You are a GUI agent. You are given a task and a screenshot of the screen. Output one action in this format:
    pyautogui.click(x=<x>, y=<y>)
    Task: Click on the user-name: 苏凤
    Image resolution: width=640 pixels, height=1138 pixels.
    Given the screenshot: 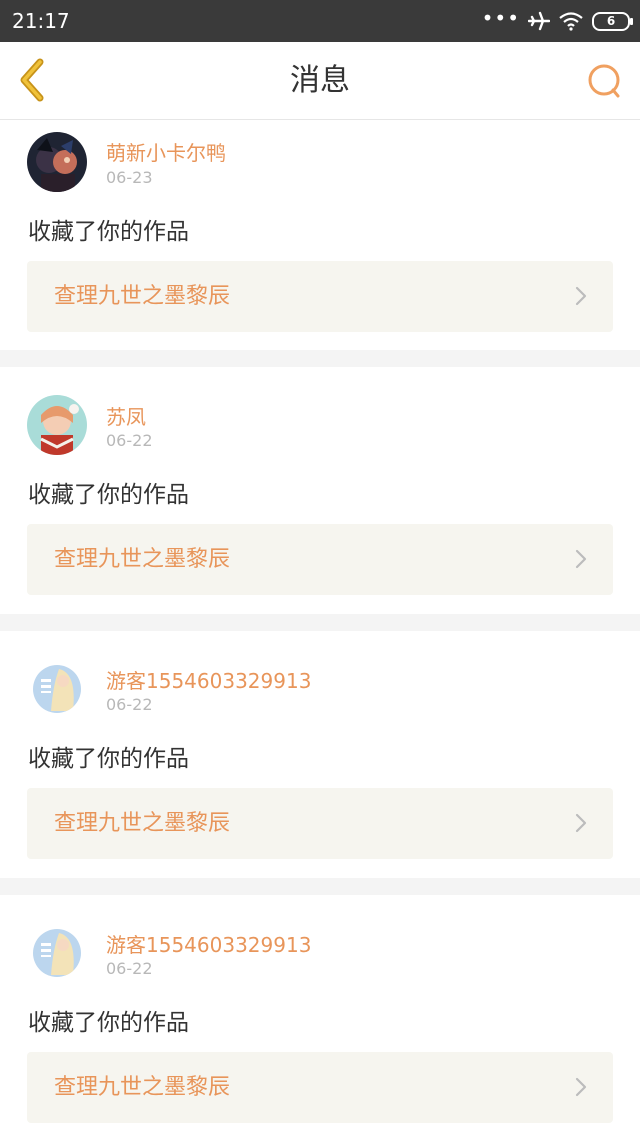 What is the action you would take?
    pyautogui.click(x=126, y=415)
    